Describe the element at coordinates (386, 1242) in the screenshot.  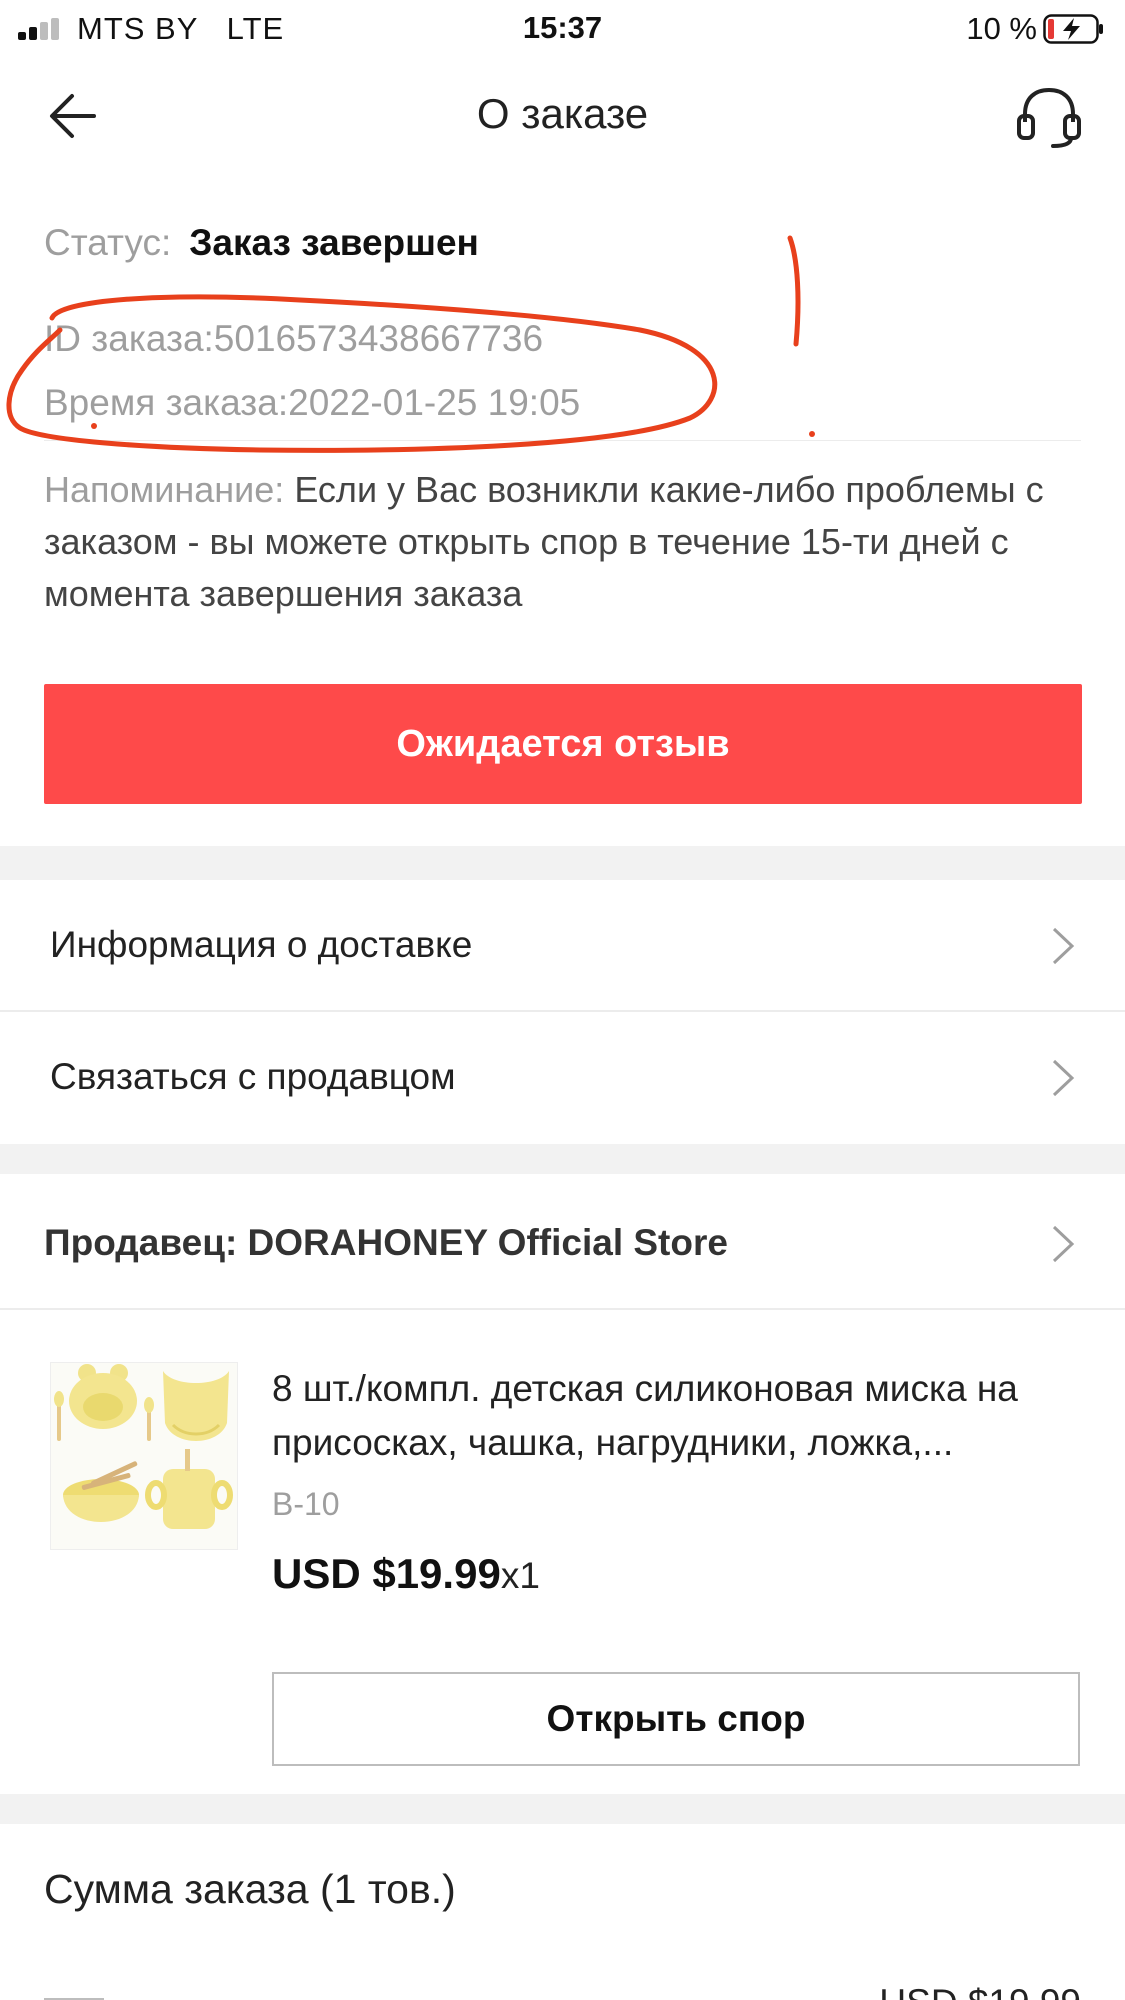
I see `seller-name: Продавец: DORAHONEY Official Store` at that location.